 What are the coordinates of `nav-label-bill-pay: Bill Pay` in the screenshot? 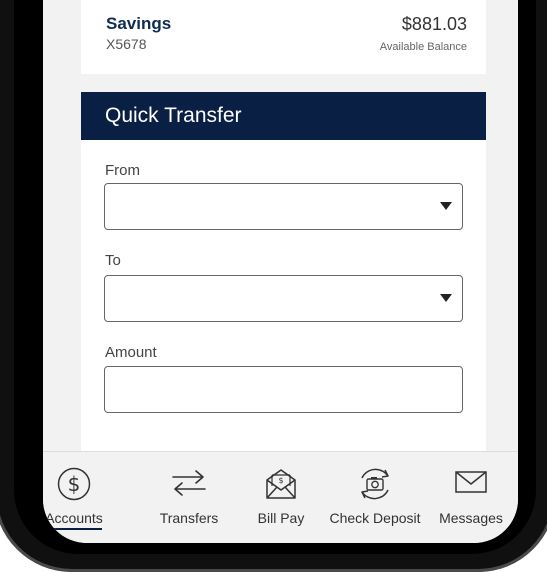 It's located at (281, 518).